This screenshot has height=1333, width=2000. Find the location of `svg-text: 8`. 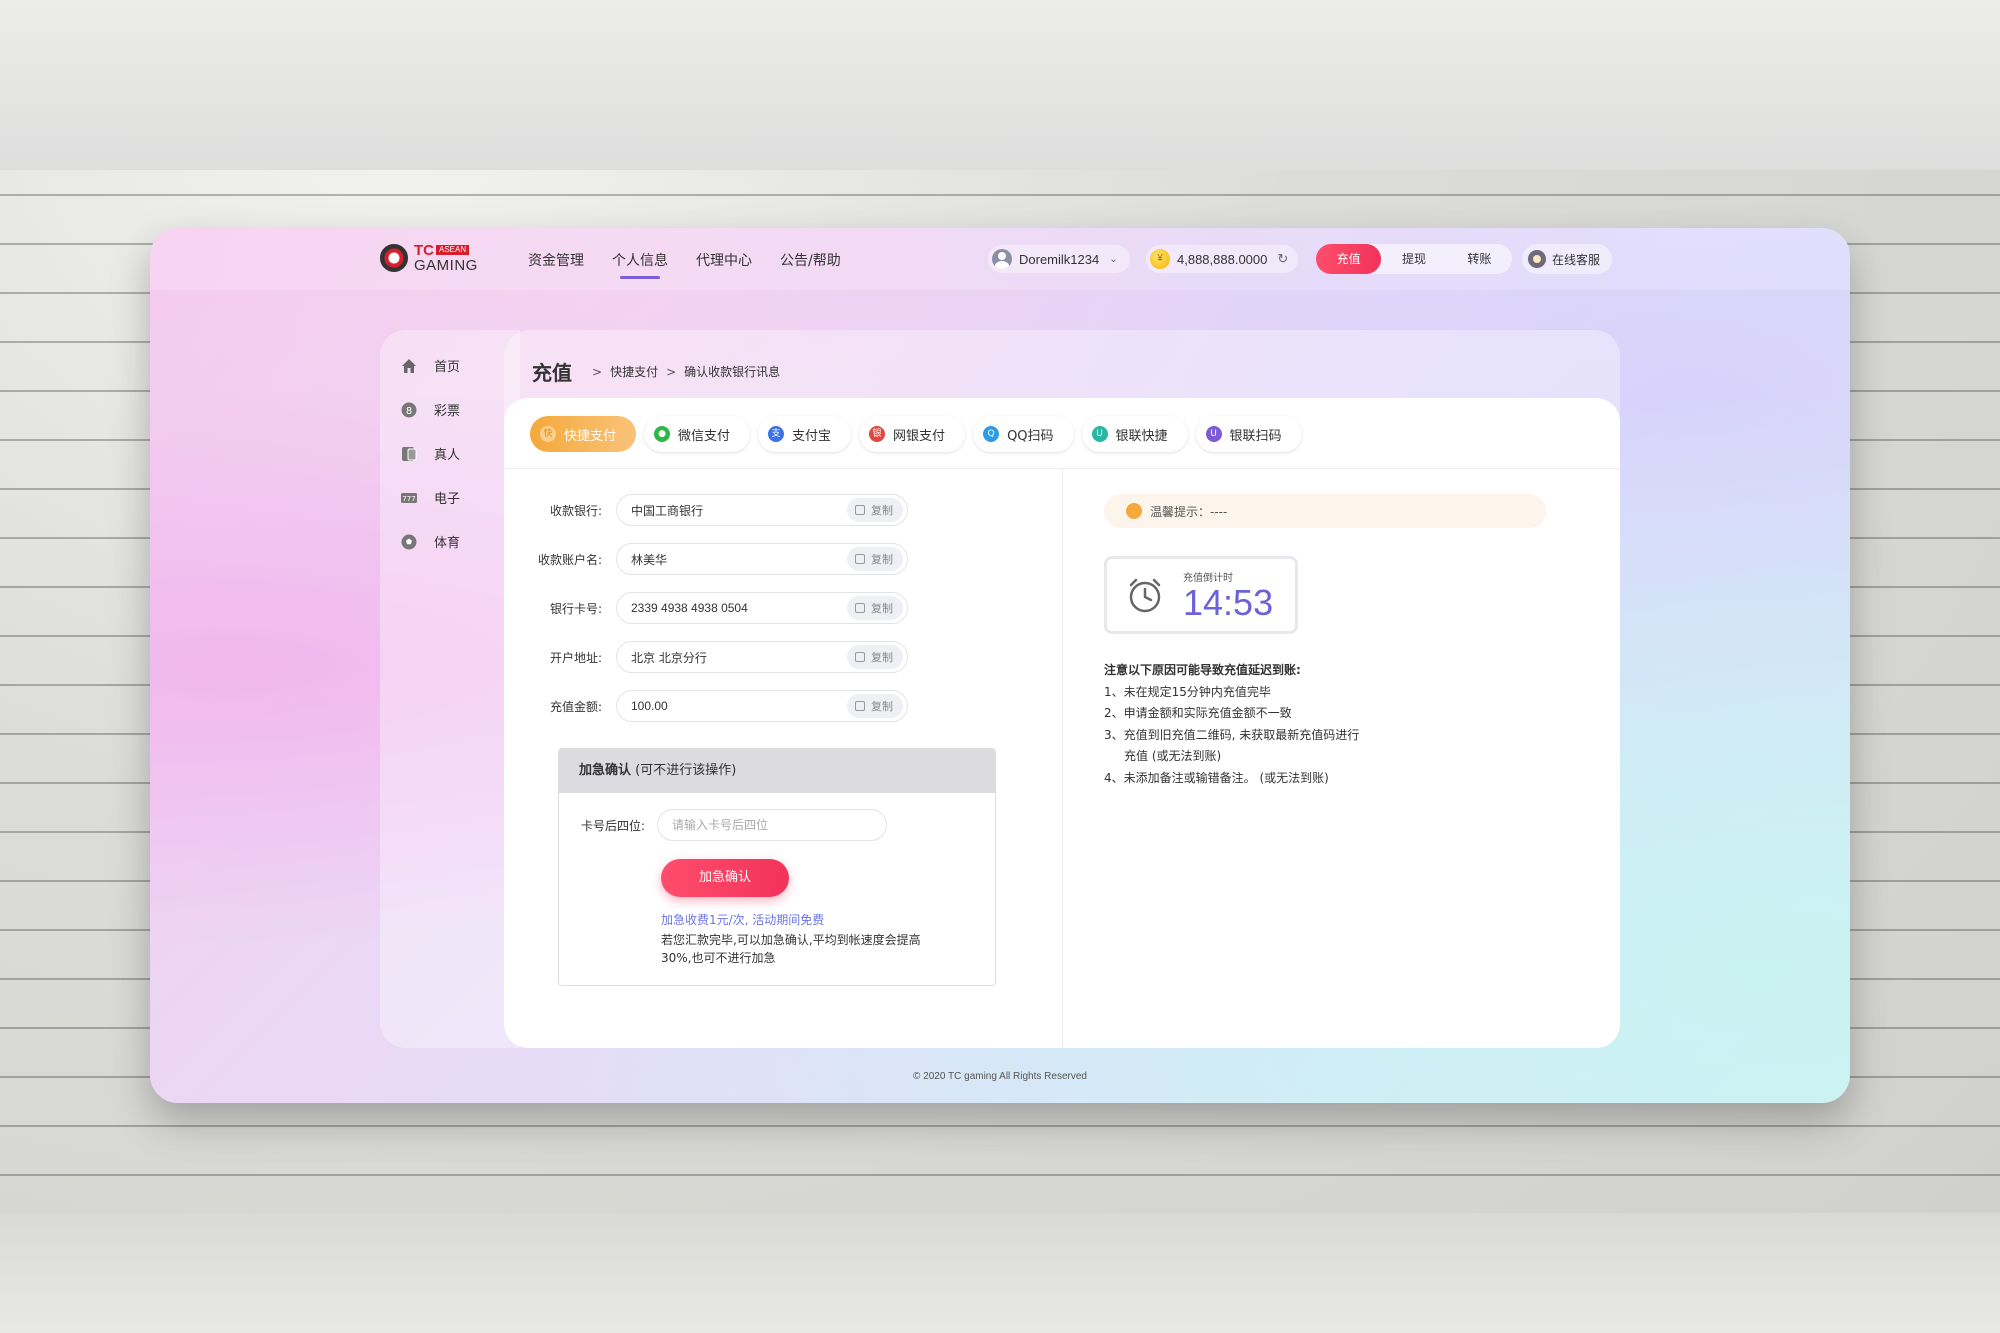

svg-text: 8 is located at coordinates (409, 411).